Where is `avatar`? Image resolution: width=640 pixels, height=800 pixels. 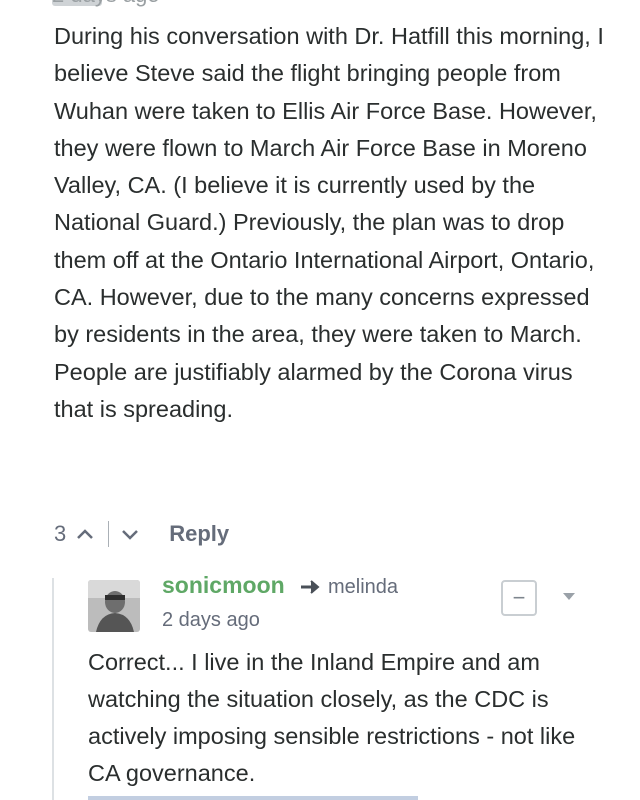 avatar is located at coordinates (114, 606).